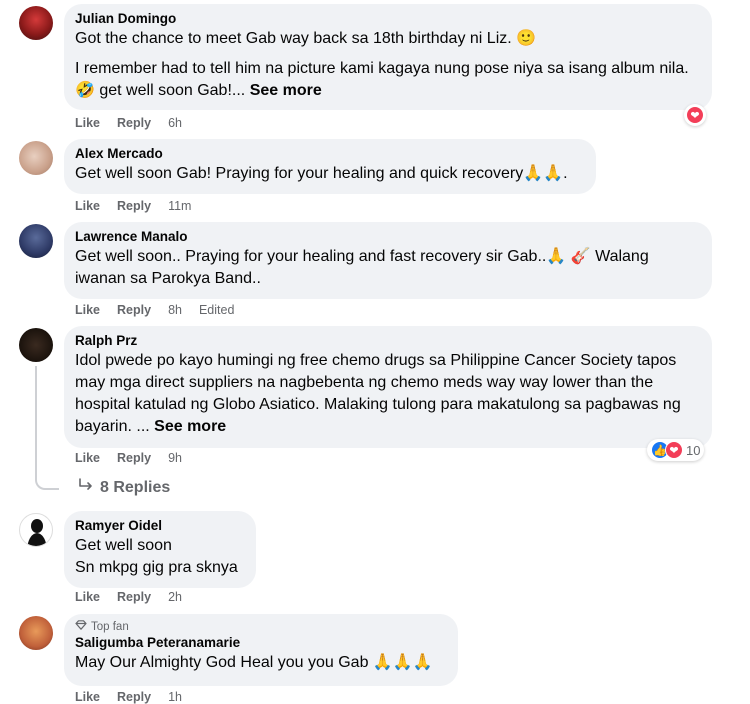 This screenshot has width=750, height=704. I want to click on replies-count-label: 8 Replies, so click(135, 487).